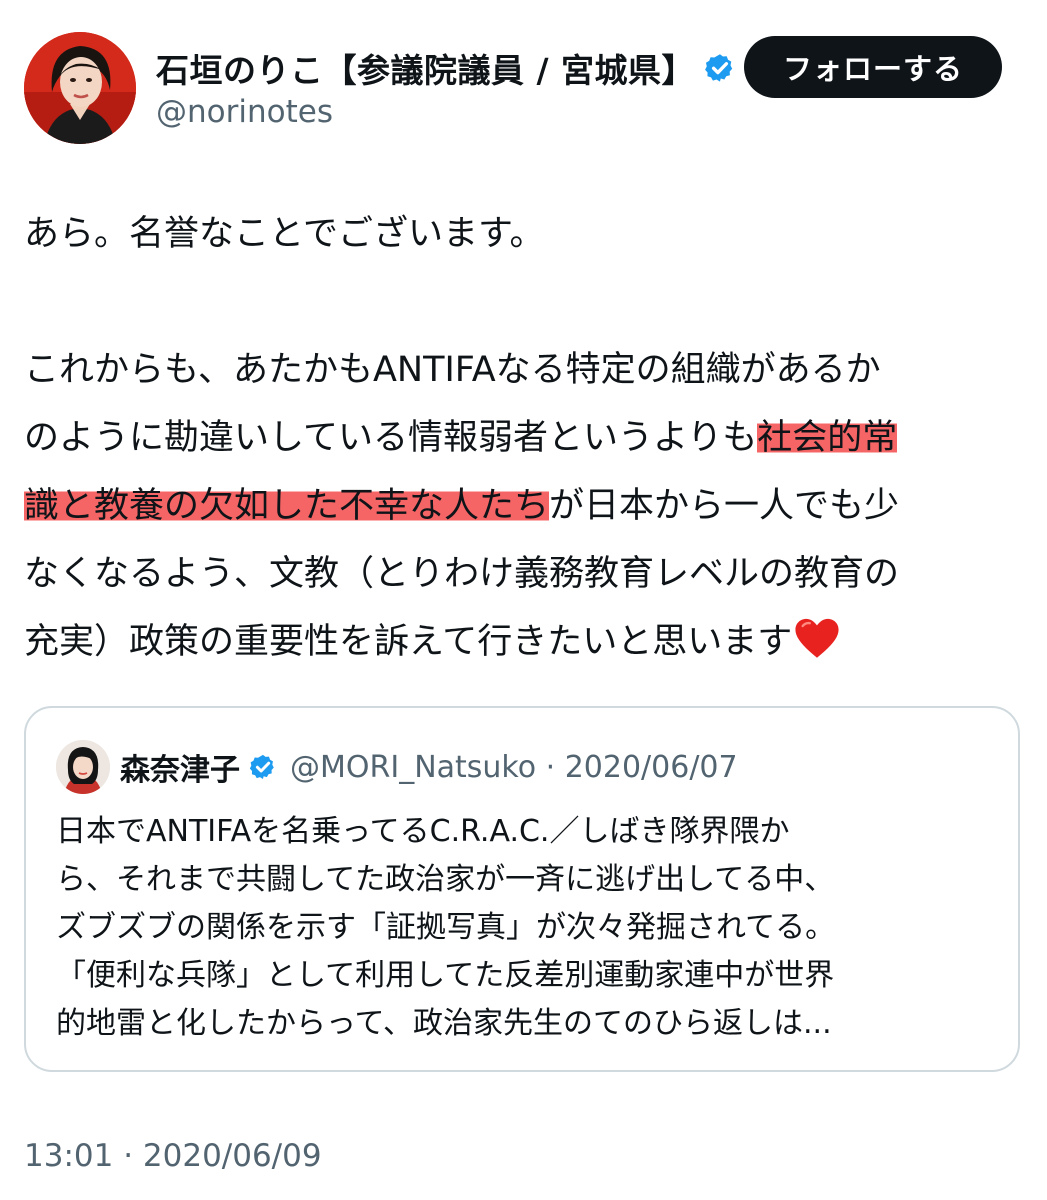  Describe the element at coordinates (423, 831) in the screenshot. I see `quoted-line: 日本でANTIFAを名乗ってるC.R.A.C.／しばき隊界隈か` at that location.